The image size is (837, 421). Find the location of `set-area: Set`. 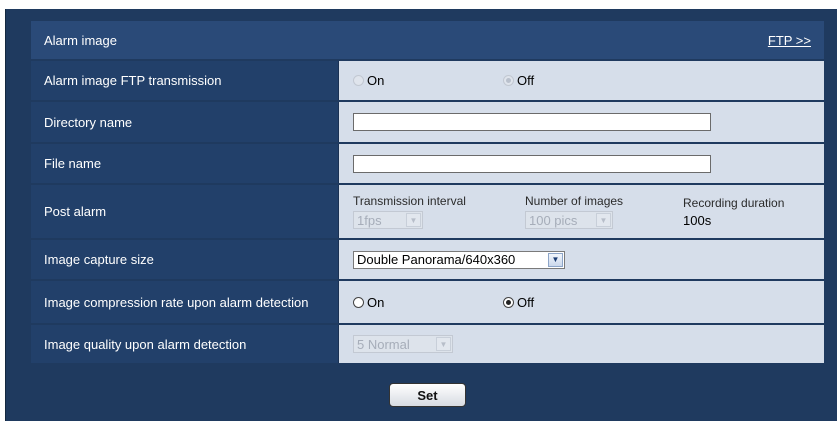

set-area: Set is located at coordinates (421, 395).